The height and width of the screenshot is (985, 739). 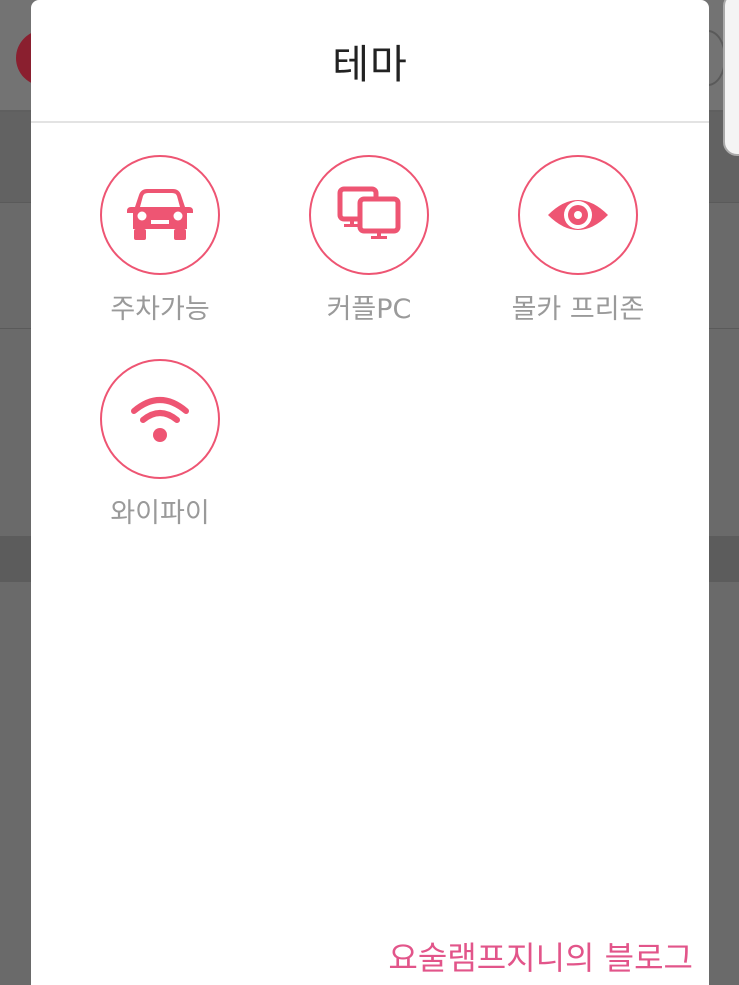 What do you see at coordinates (540, 958) in the screenshot?
I see `blog-watermark: 요술램프지니의 블로그` at bounding box center [540, 958].